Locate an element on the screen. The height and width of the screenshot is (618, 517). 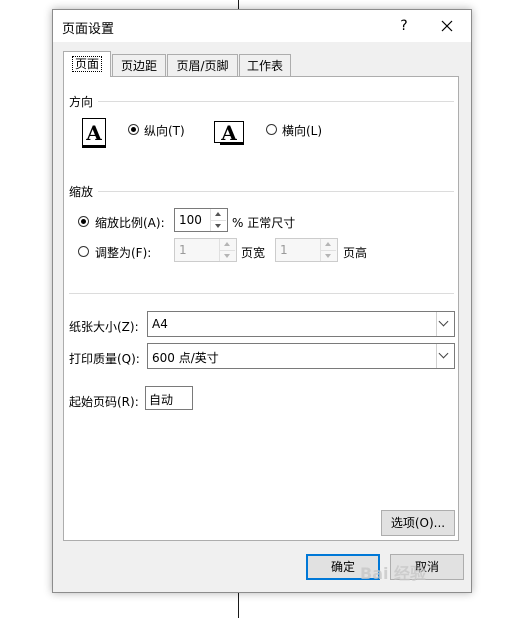
fit-option-label: 调整为(F): is located at coordinates (123, 252).